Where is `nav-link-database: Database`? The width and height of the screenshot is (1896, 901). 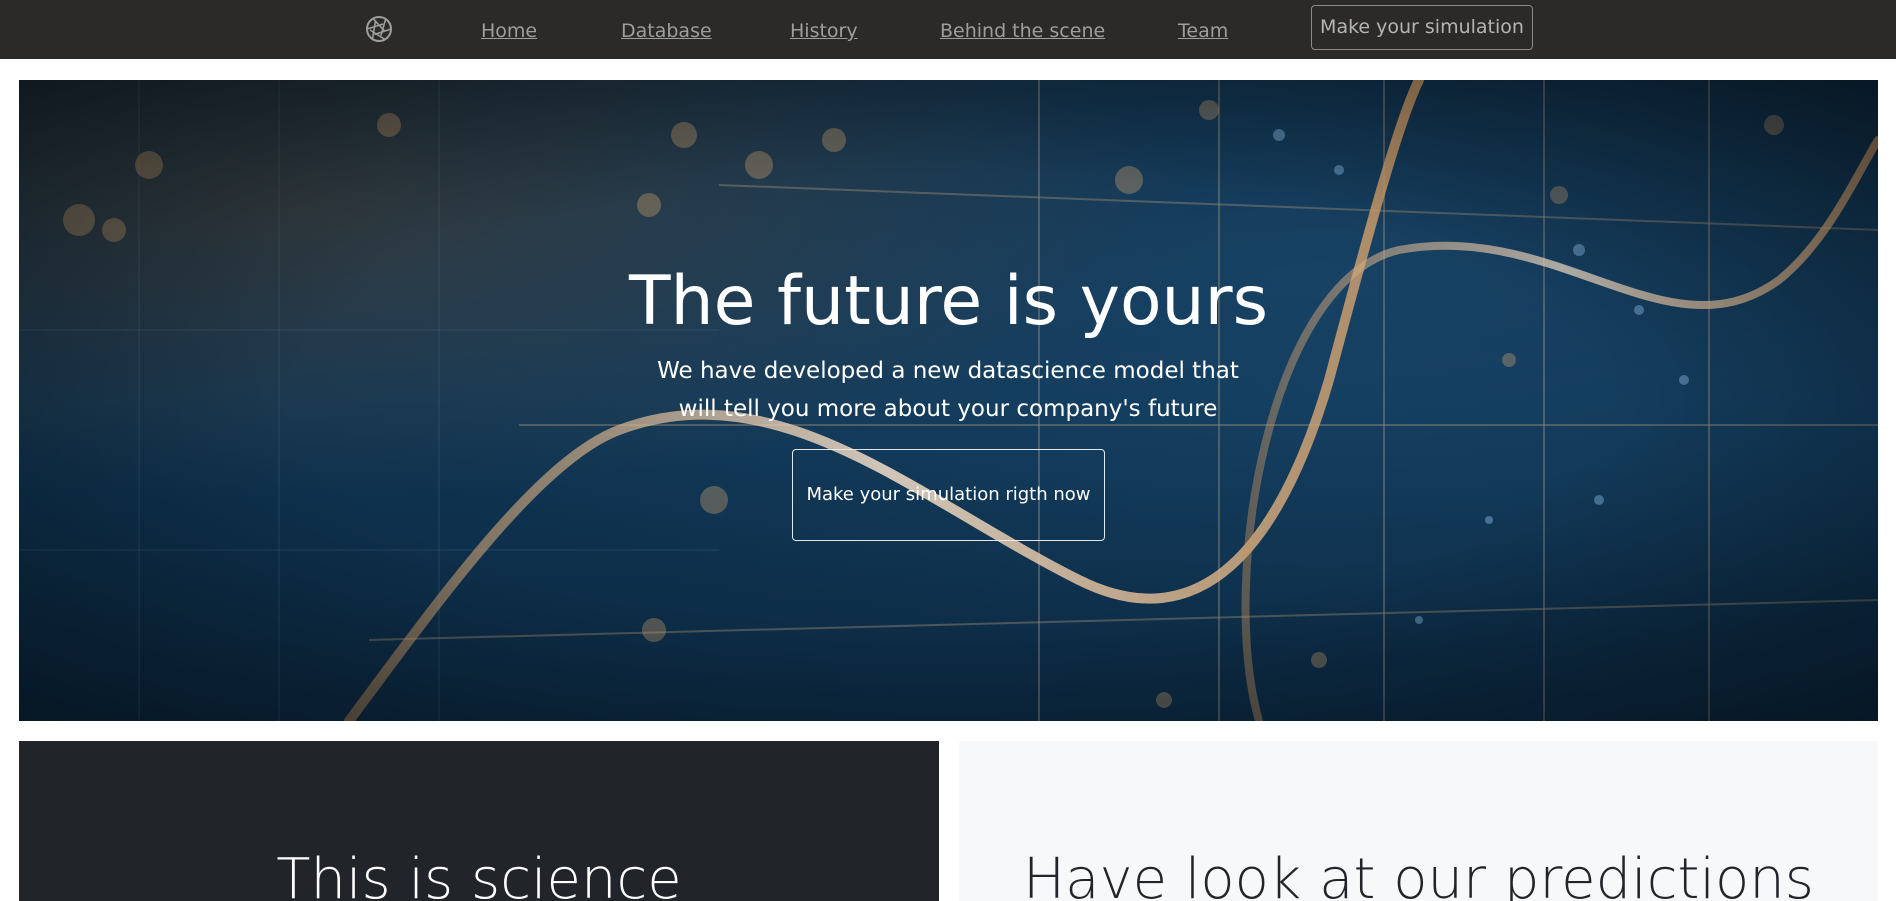 nav-link-database: Database is located at coordinates (666, 31).